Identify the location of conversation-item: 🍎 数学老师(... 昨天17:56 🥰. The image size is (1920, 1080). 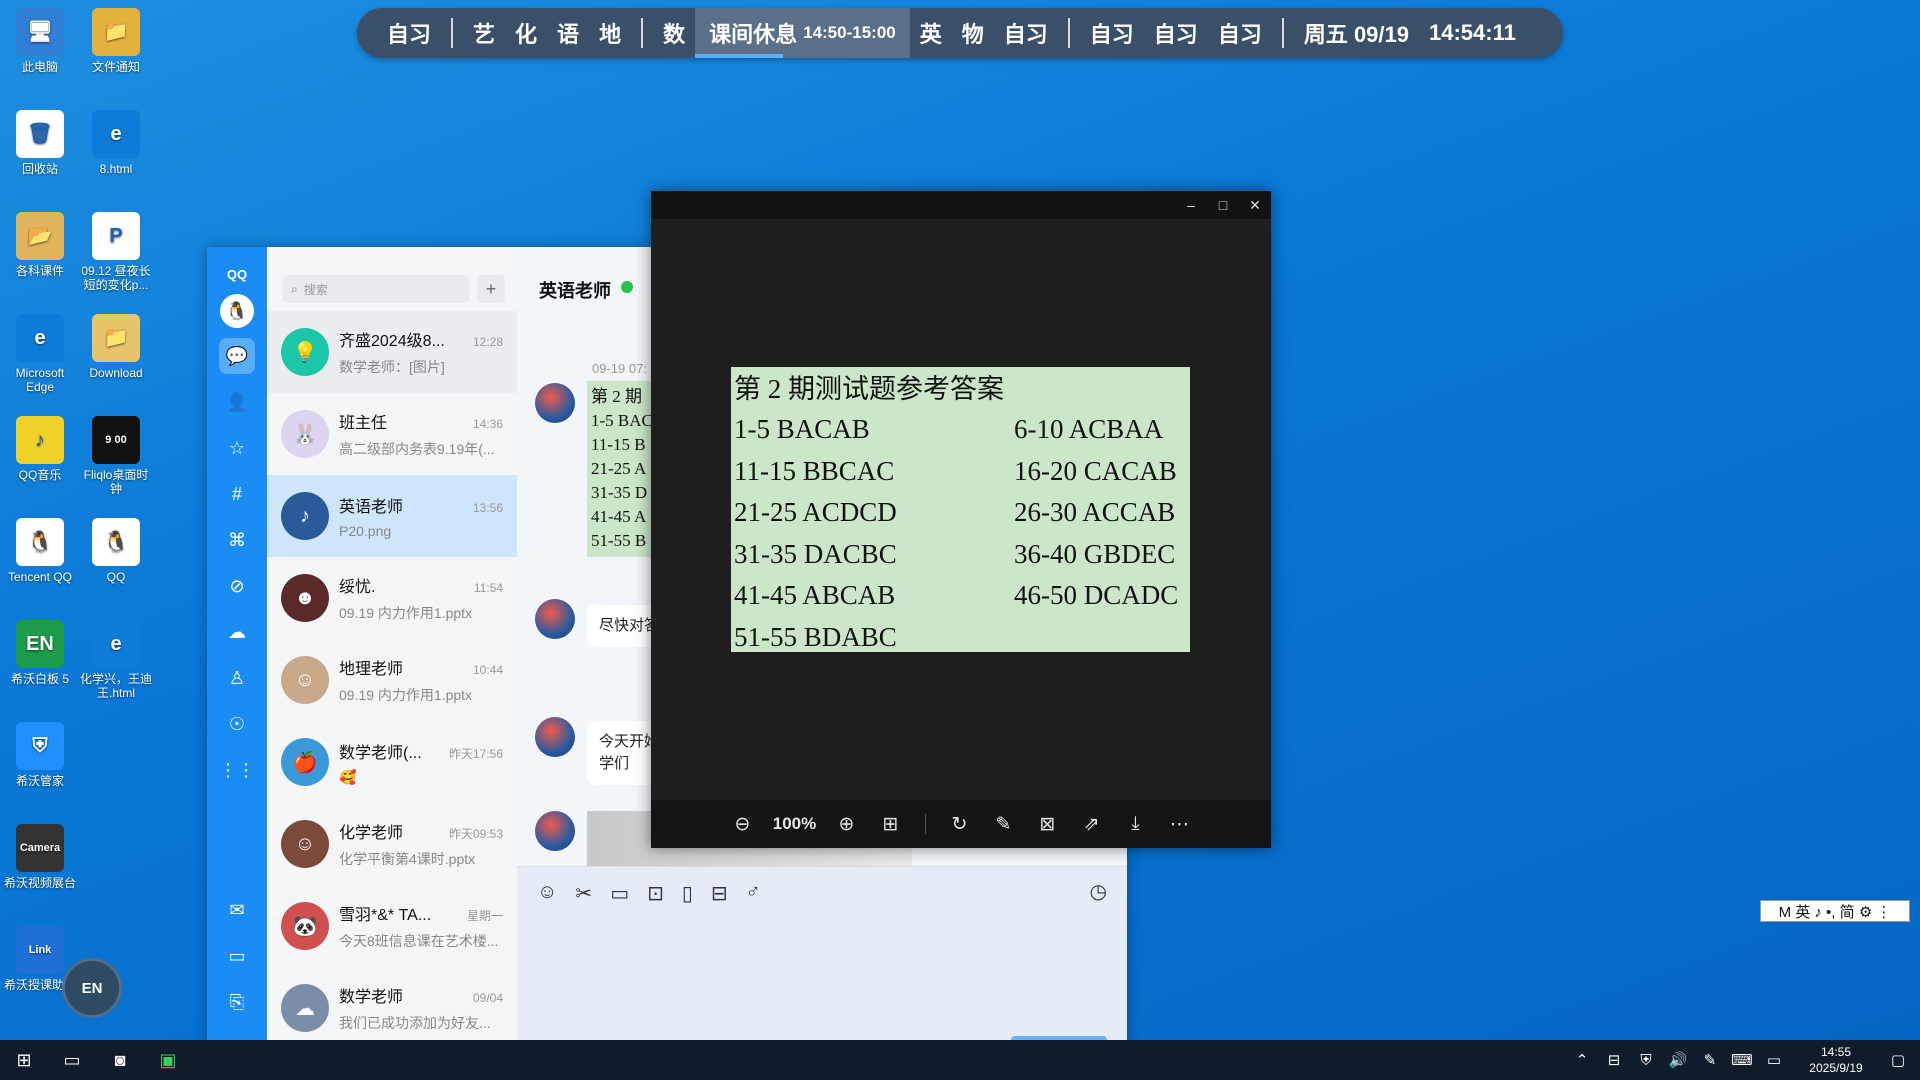
(392, 762).